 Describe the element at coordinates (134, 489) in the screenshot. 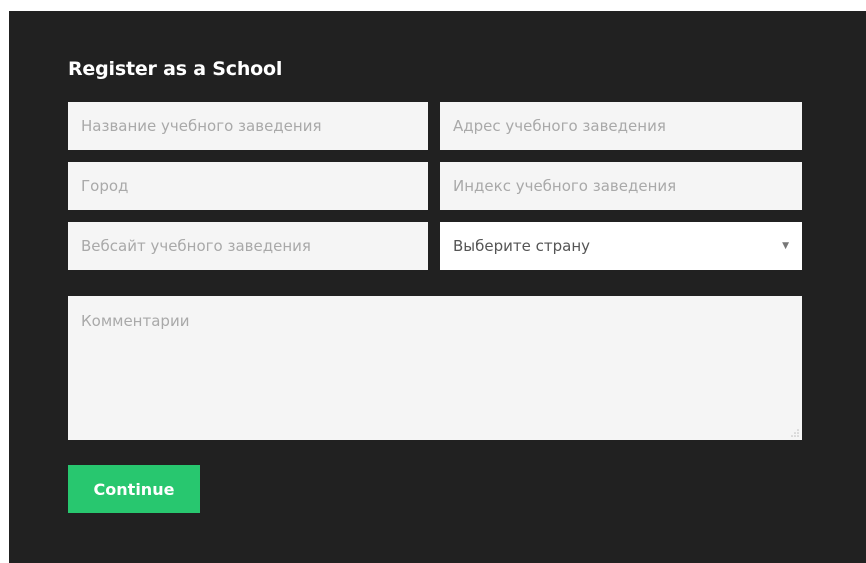

I see `continue-button: Continue` at that location.